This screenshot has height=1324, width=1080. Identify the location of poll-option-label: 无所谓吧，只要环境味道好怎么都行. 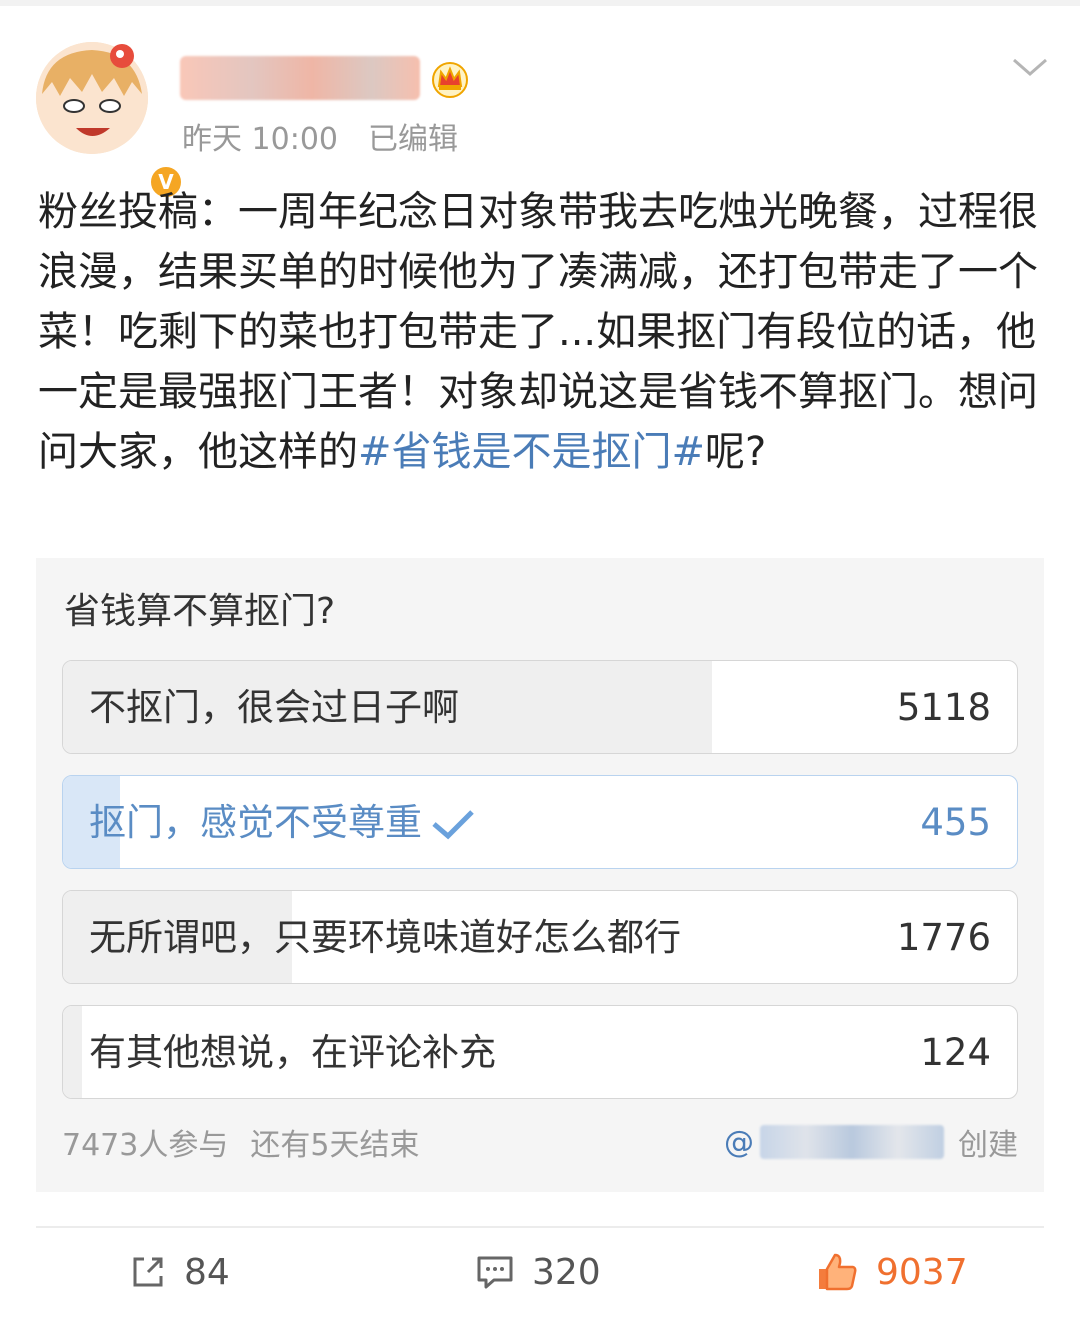
(385, 937).